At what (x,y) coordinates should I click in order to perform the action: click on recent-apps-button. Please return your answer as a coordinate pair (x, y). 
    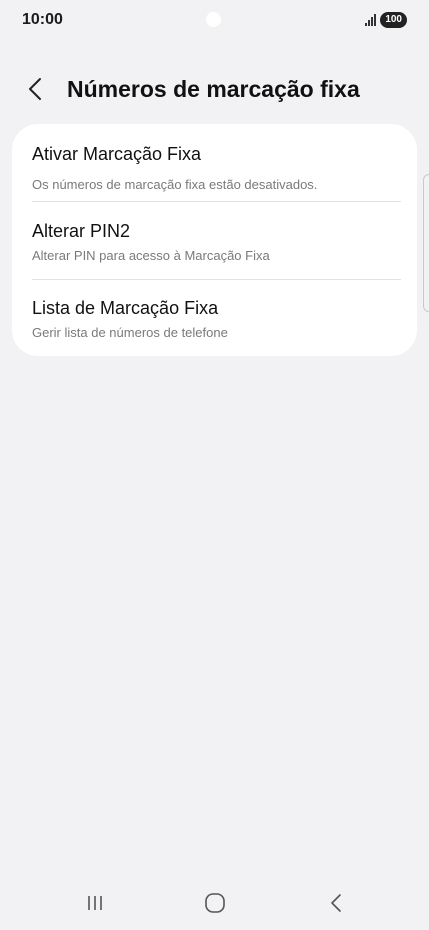
    Looking at the image, I should click on (95, 903).